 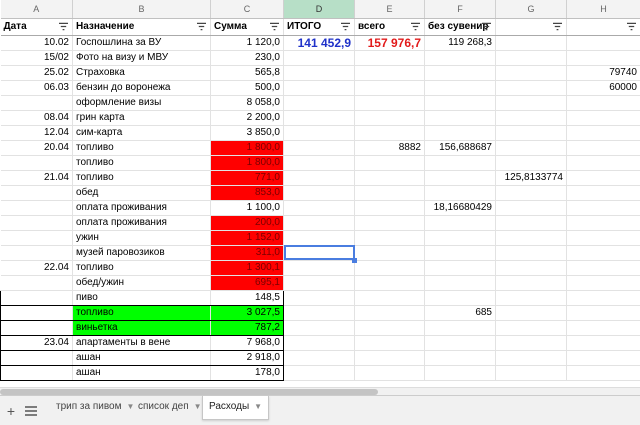 I want to click on cell-a: 20.04, so click(x=36, y=148).